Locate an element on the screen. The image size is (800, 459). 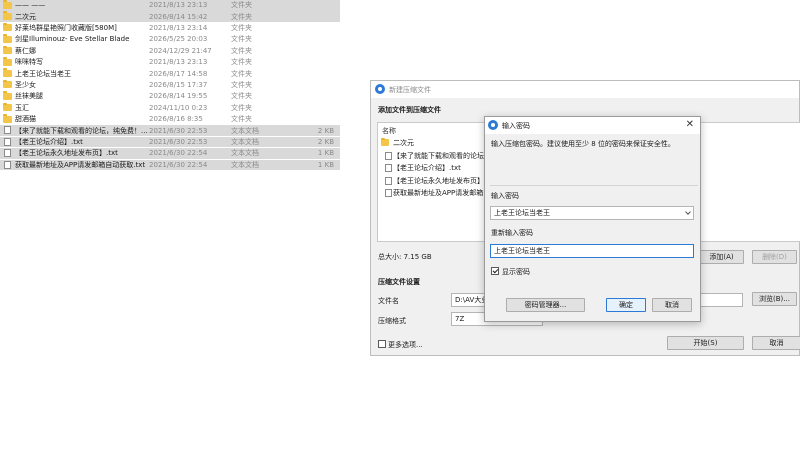
list-item-label: 【老王论坛永久地址发布页】.txt is located at coordinates (444, 180).